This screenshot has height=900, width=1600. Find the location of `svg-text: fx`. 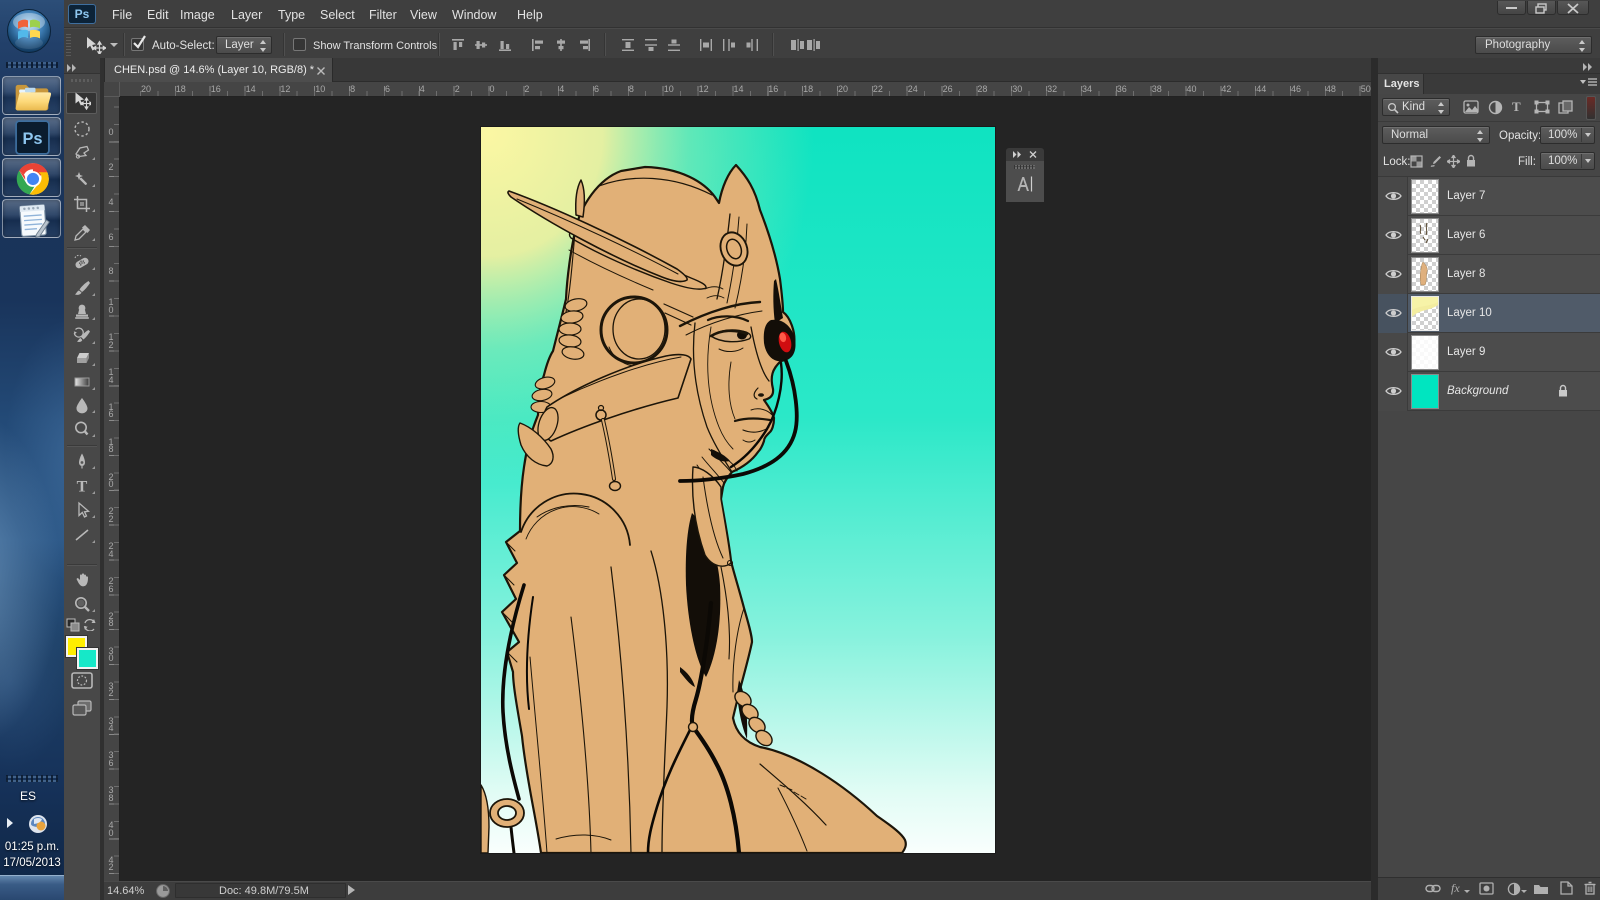

svg-text: fx is located at coordinates (1455, 888).